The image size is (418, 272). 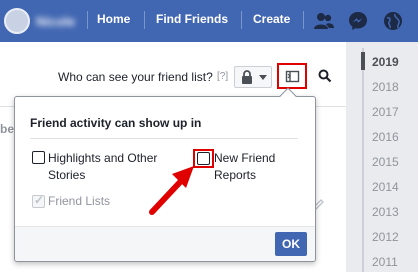 I want to click on edit-friend-settings-button, so click(x=292, y=76).